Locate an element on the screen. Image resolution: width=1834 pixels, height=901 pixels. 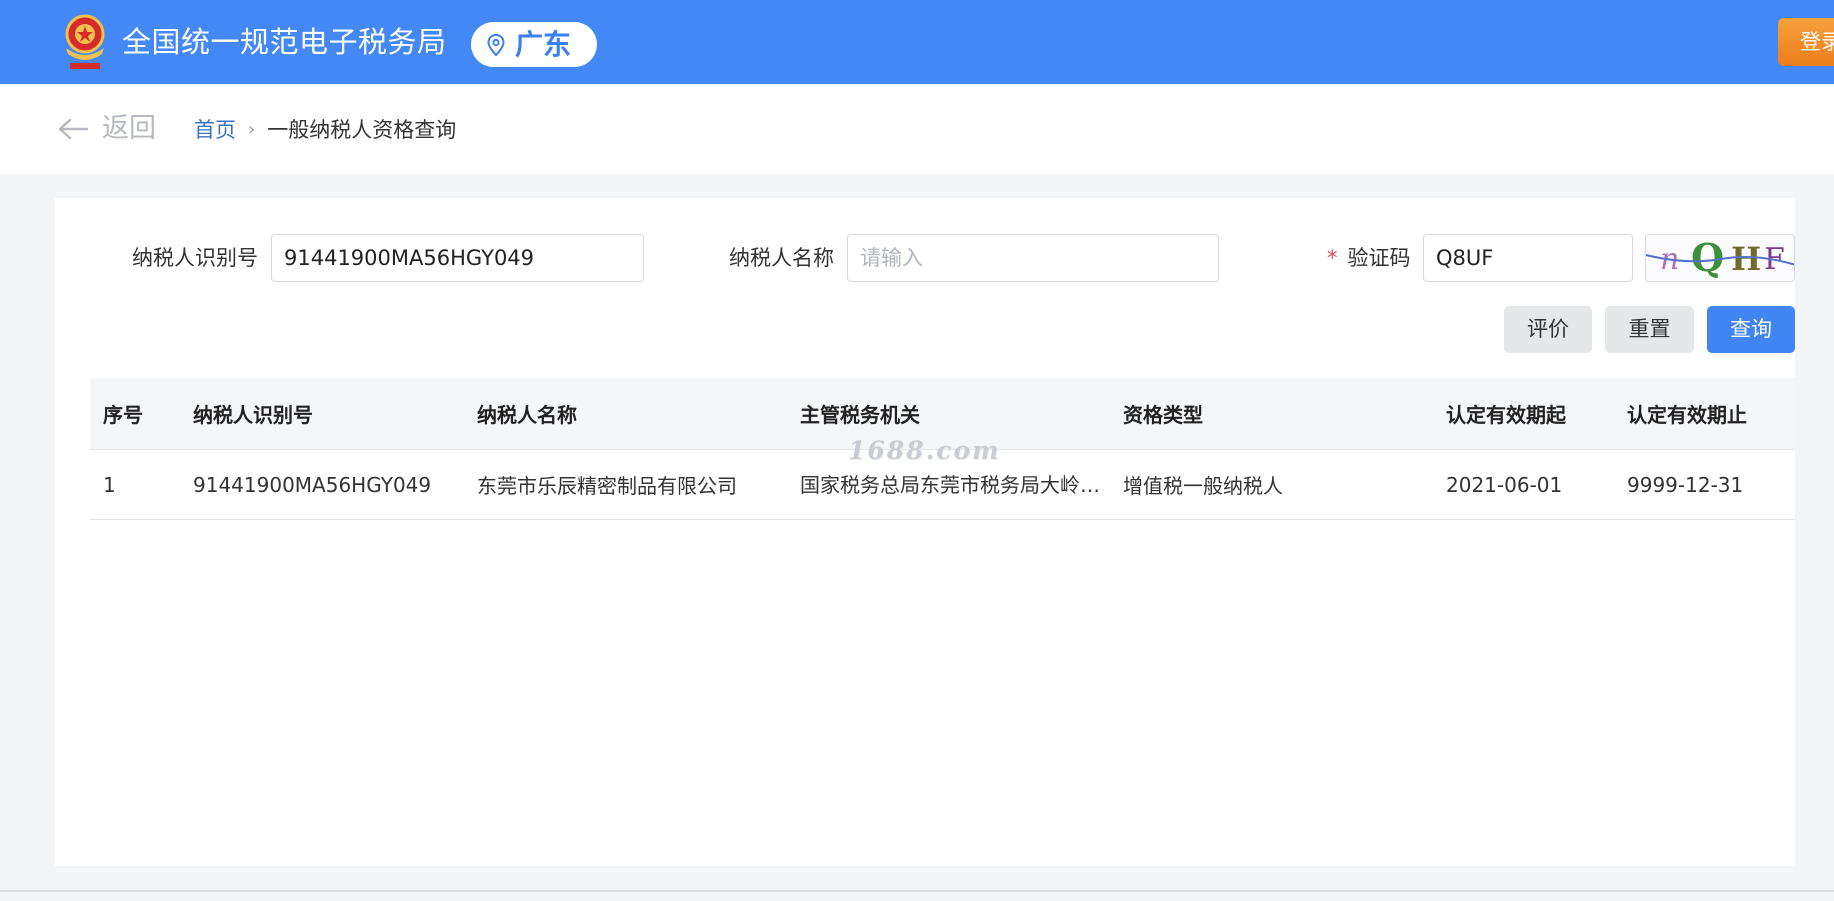
column-header-qualification-type: 资格类型 is located at coordinates (1163, 415).